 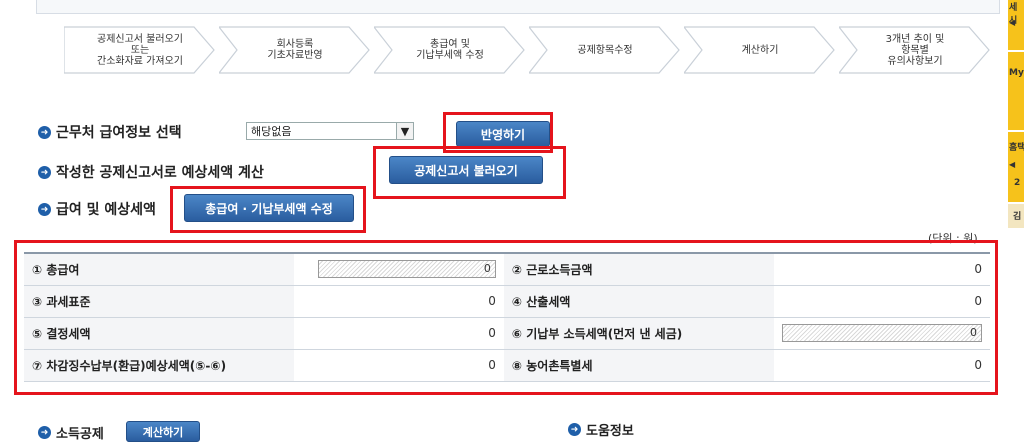 I want to click on workplace-select-value: 해당없음, so click(x=271, y=131).